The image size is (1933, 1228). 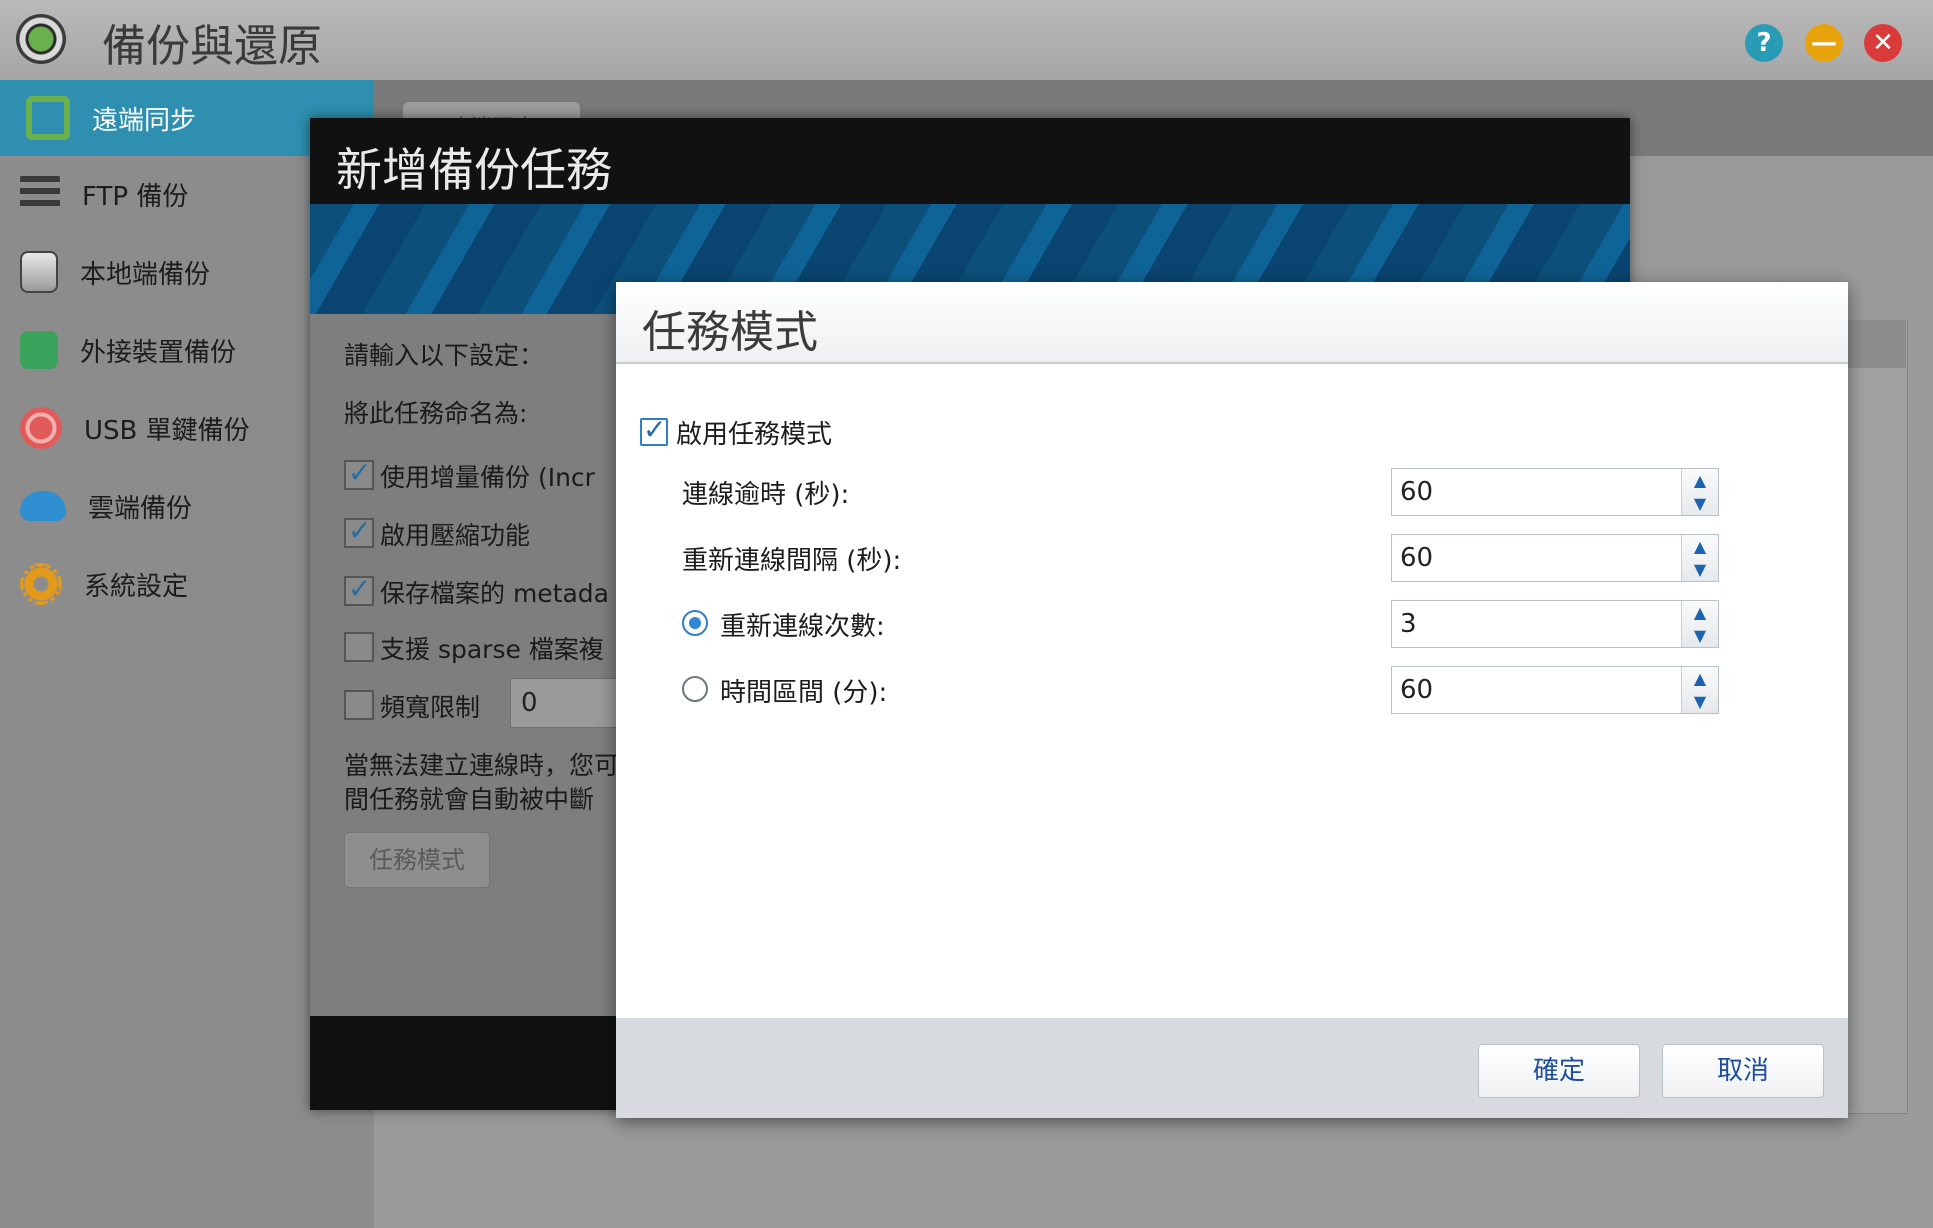 I want to click on sparse-label: 支援 sparse 檔案複, so click(x=492, y=649).